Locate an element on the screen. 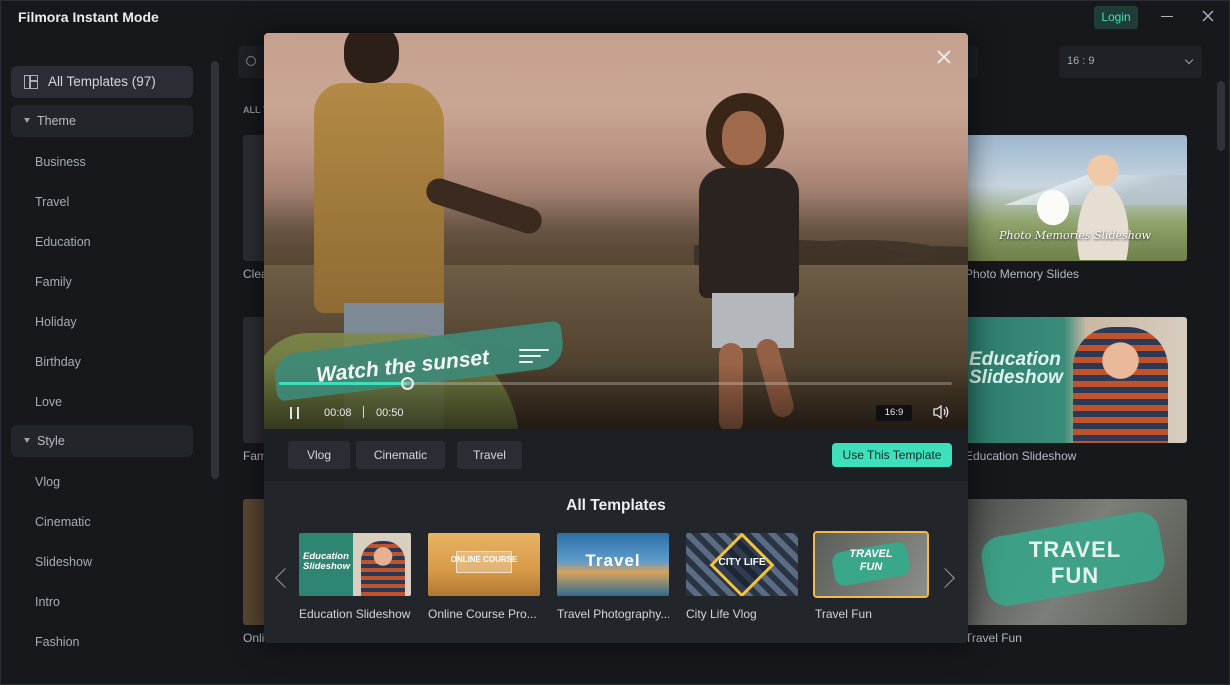 Image resolution: width=1230 pixels, height=685 pixels. thumb-overlay-text: Photo Memories Slideshow is located at coordinates (1075, 235).